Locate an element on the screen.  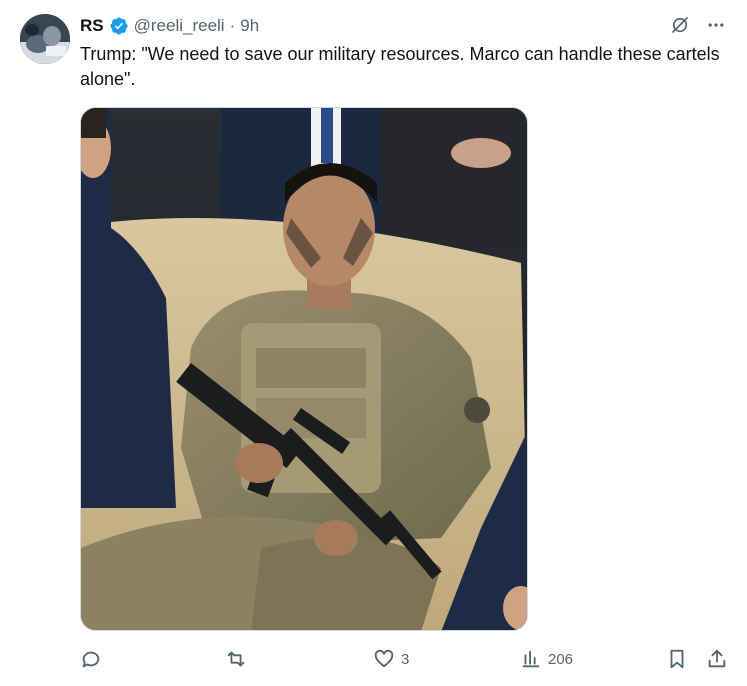
share-icon is located at coordinates (717, 659).